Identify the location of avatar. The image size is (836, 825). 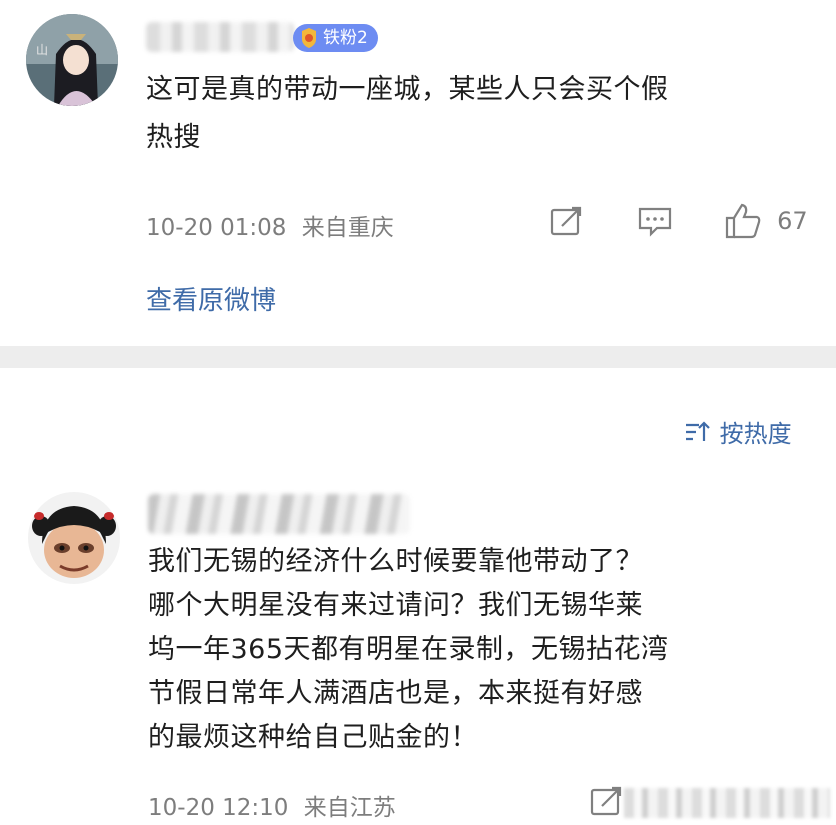
(74, 538).